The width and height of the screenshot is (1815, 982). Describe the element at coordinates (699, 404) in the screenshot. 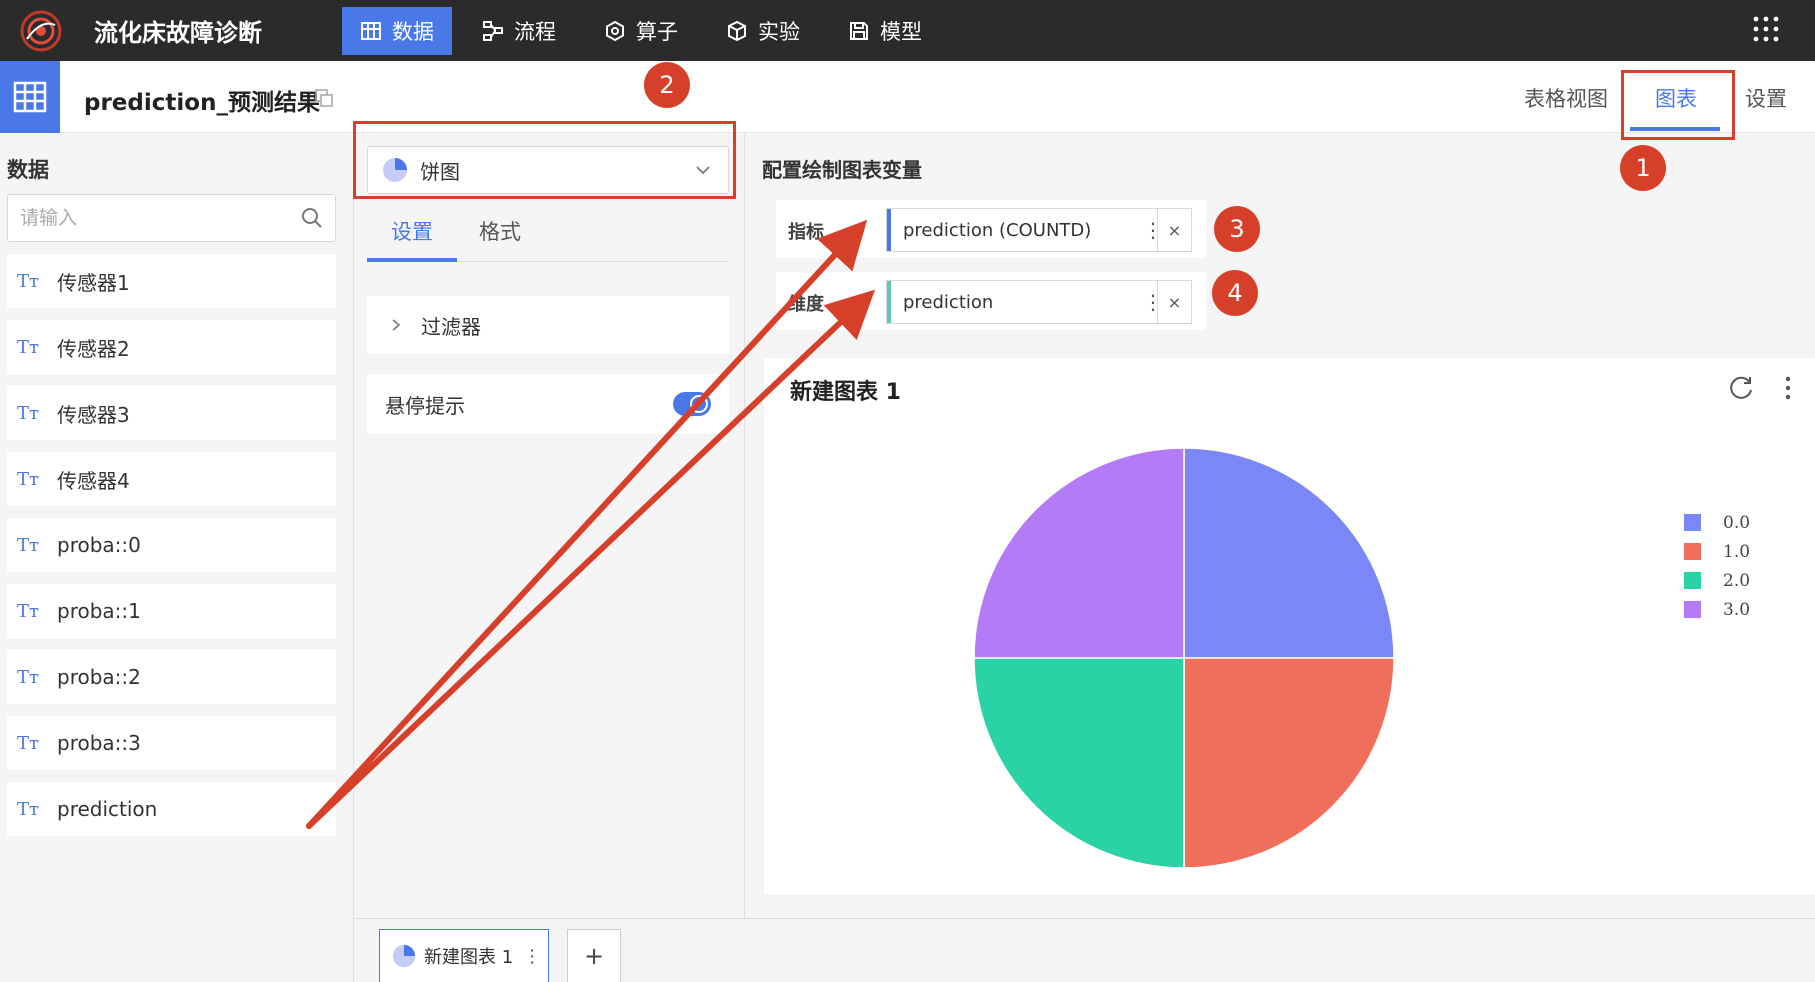

I see `toggle-knob` at that location.